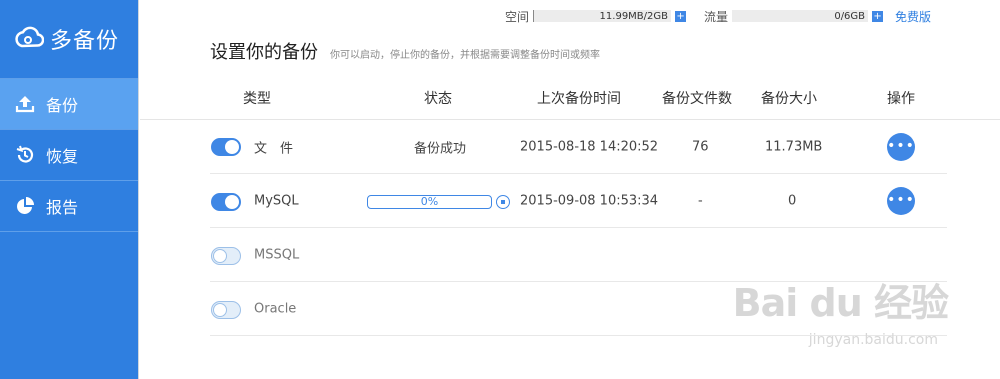 The width and height of the screenshot is (1000, 379). What do you see at coordinates (264, 52) in the screenshot?
I see `page-title: 设置你的备份` at bounding box center [264, 52].